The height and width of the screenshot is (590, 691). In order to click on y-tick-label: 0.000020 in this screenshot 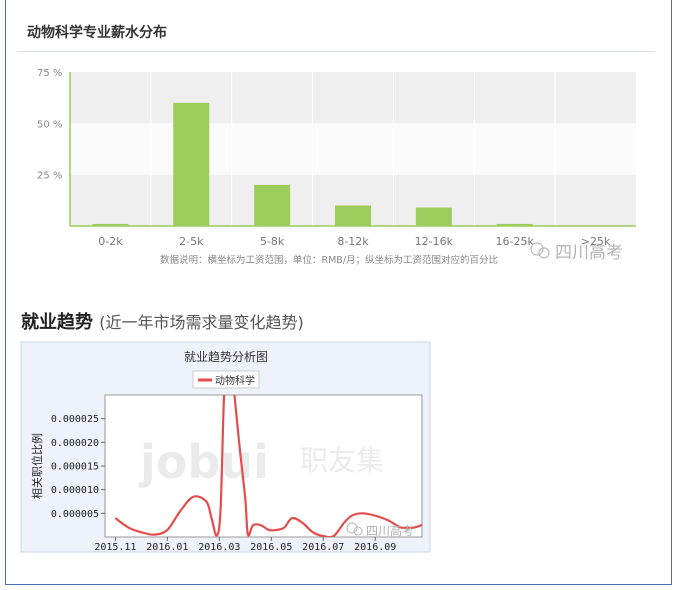, I will do `click(75, 443)`.